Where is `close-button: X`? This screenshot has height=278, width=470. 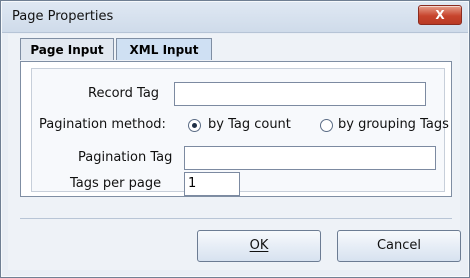
close-button: X is located at coordinates (440, 15).